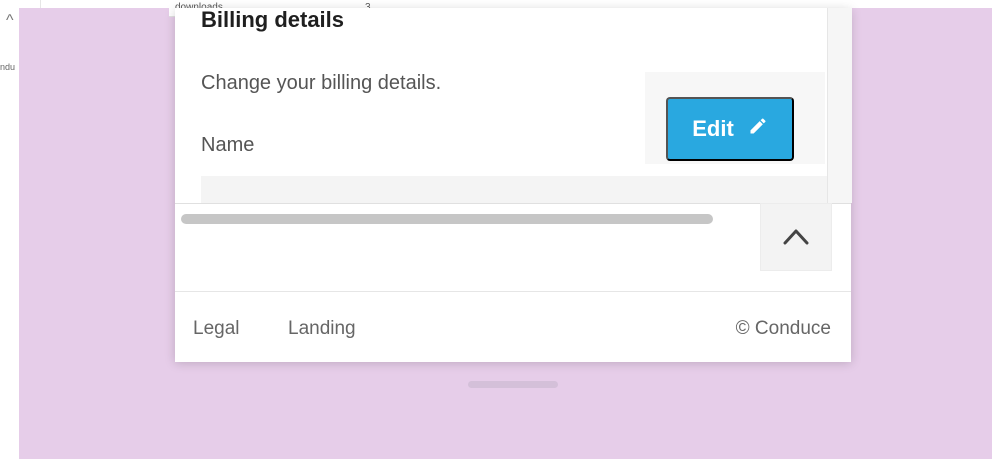 The width and height of the screenshot is (992, 459). I want to click on footer-link-legal: Legal, so click(216, 329).